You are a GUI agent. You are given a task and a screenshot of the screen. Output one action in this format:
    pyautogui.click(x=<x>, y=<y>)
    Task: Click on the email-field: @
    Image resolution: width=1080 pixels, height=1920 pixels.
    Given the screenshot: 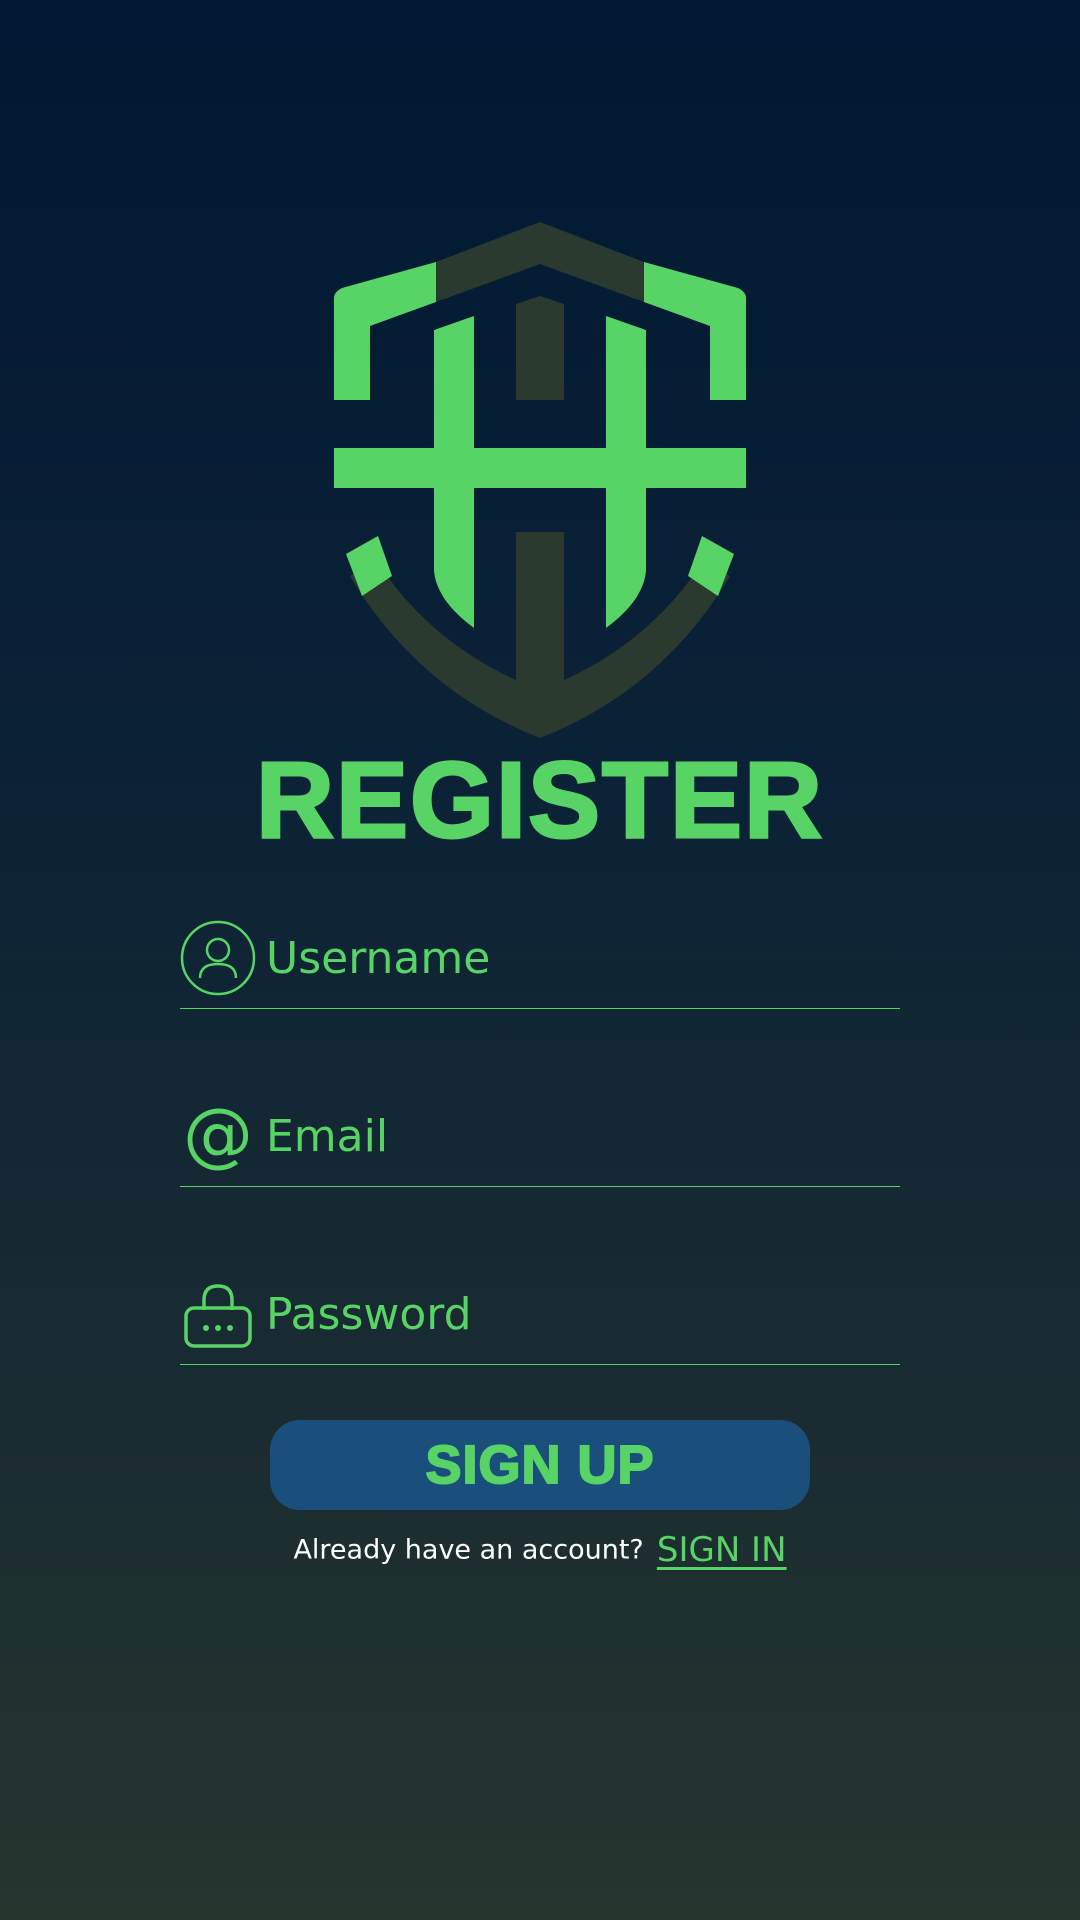 What is the action you would take?
    pyautogui.click(x=540, y=1142)
    